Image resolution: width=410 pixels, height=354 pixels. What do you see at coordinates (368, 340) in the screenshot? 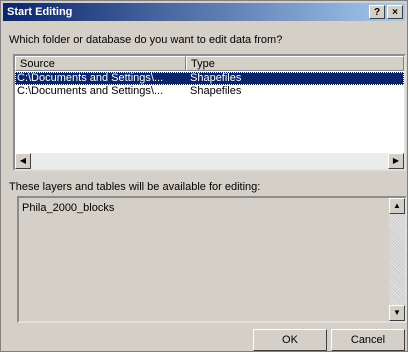
I see `cancel-button: Cancel` at bounding box center [368, 340].